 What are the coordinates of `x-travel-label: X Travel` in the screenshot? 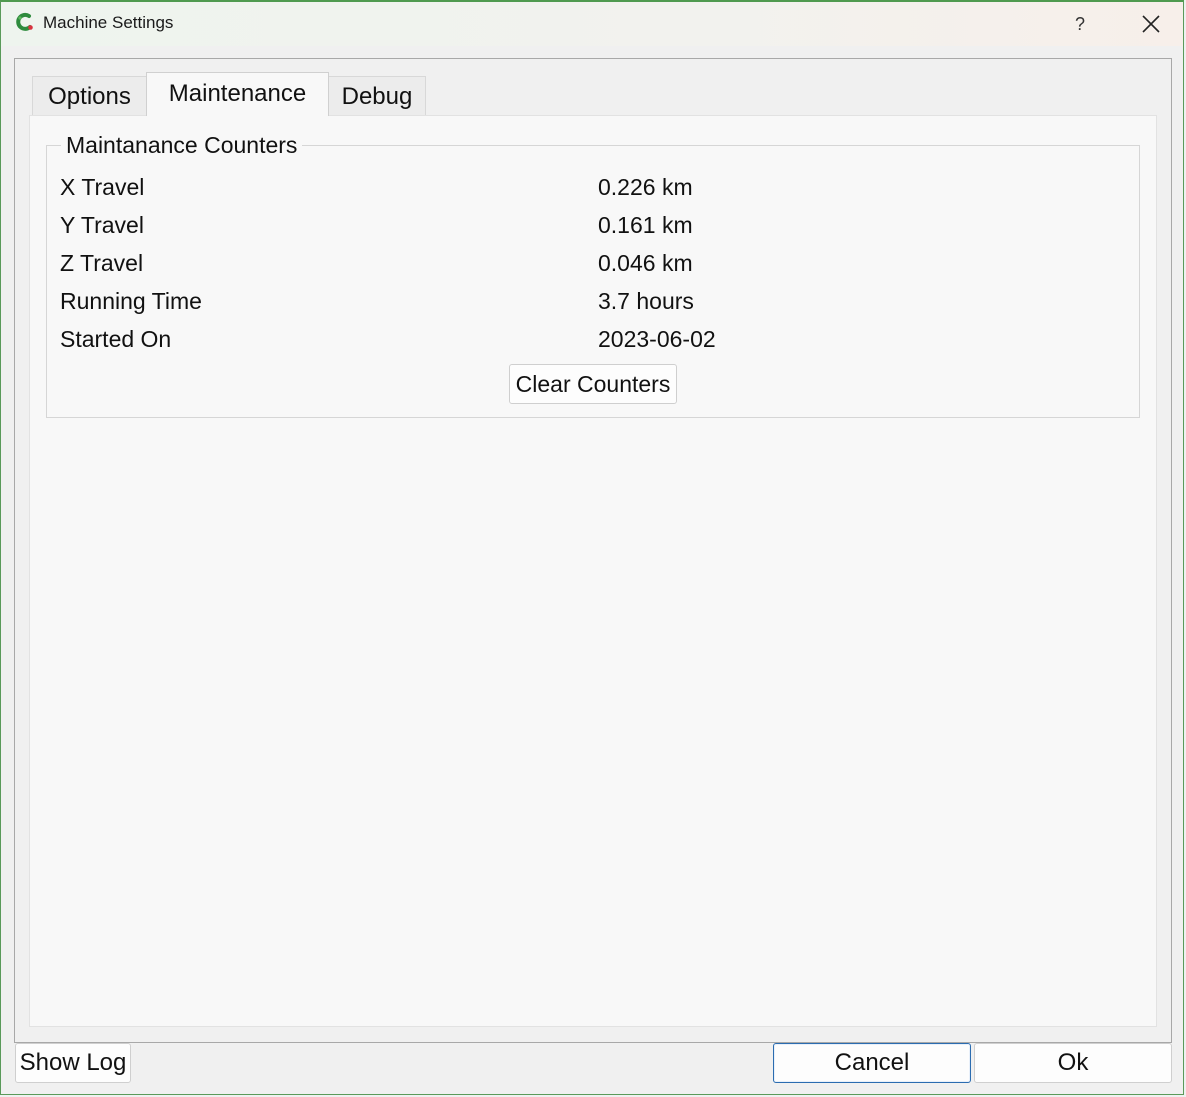 It's located at (102, 187).